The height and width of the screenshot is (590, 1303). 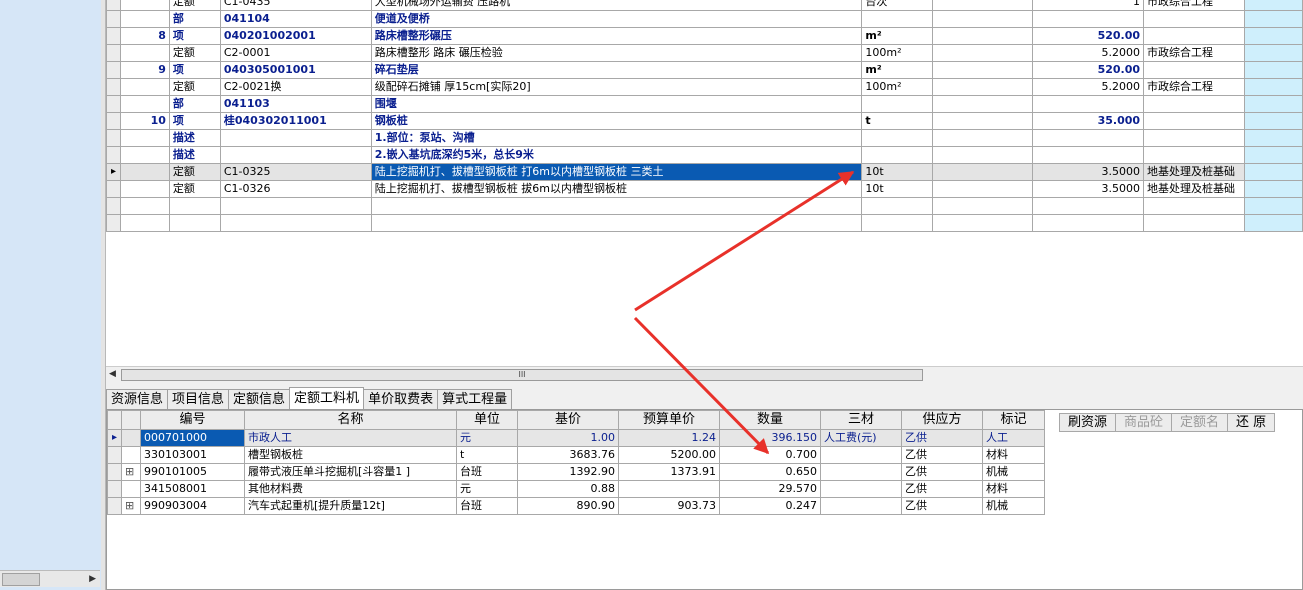 What do you see at coordinates (616, 53) in the screenshot?
I see `row-name: 路床槽整形 路床 碾压检验` at bounding box center [616, 53].